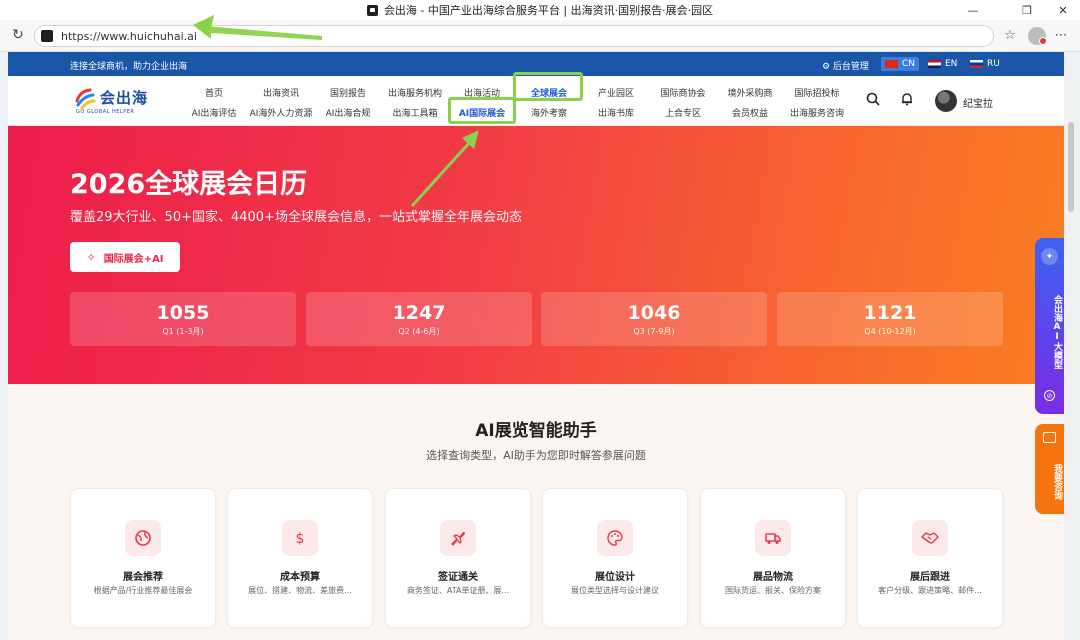 The image size is (1080, 640). Describe the element at coordinates (890, 319) in the screenshot. I see `quarter-card-q4: 1121 Q4 (10-12月)` at that location.